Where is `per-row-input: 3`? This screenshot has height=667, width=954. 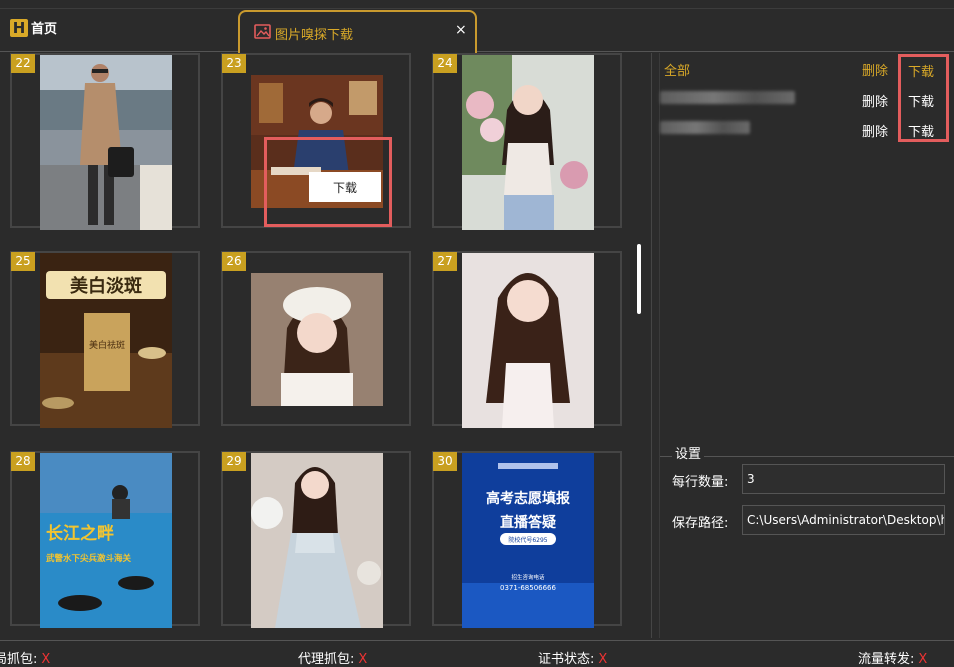 per-row-input: 3 is located at coordinates (843, 479).